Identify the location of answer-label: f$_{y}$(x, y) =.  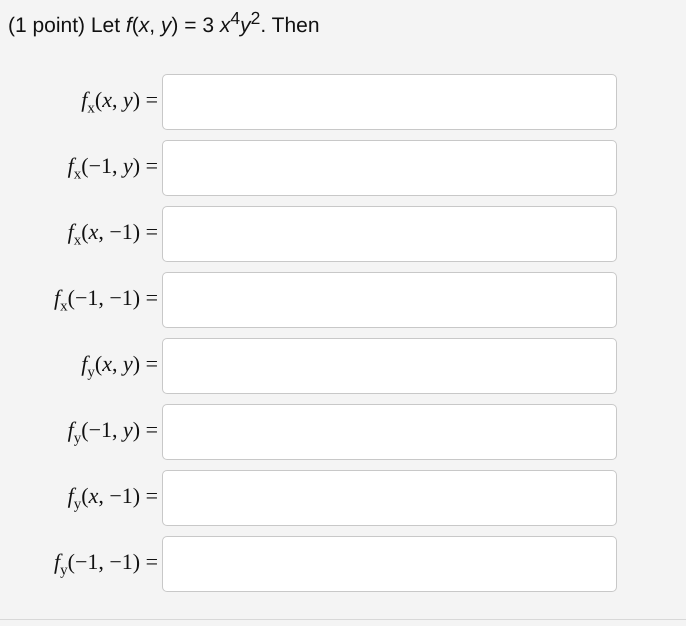
(119, 366).